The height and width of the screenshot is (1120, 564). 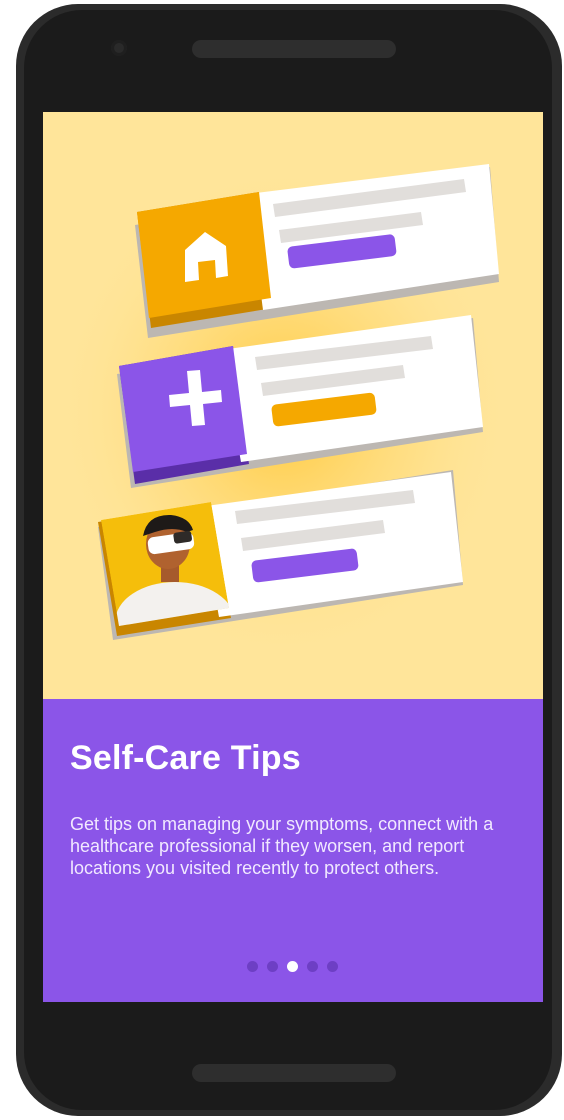 I want to click on pagination-dots, so click(x=292, y=967).